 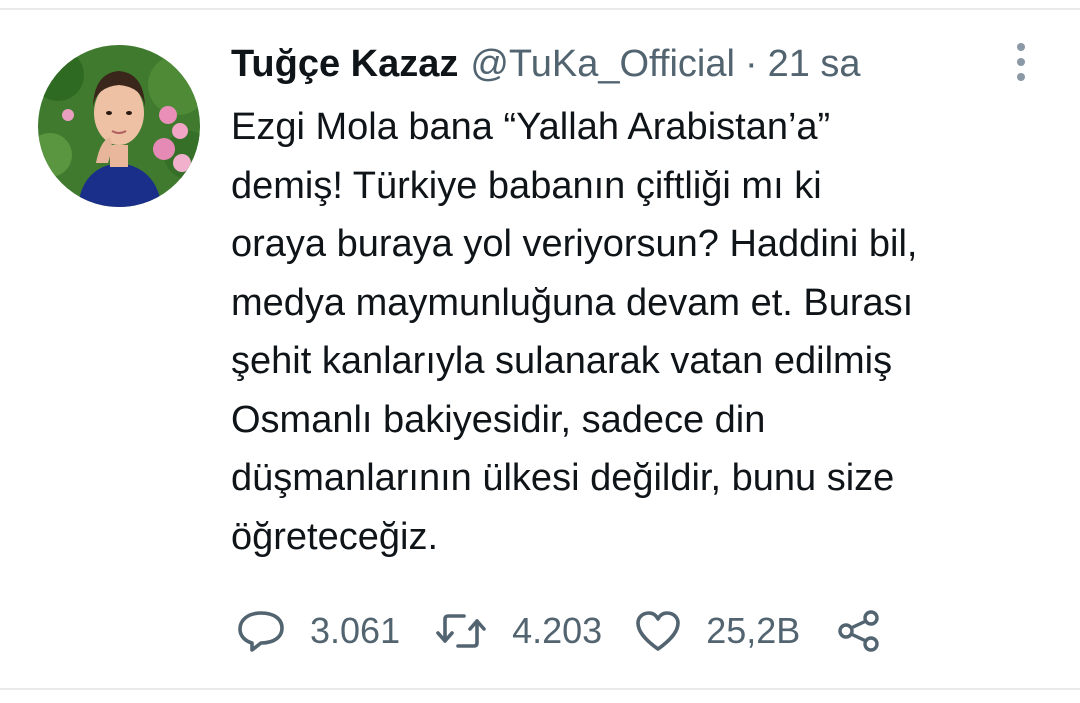 I want to click on share-button, so click(x=859, y=631).